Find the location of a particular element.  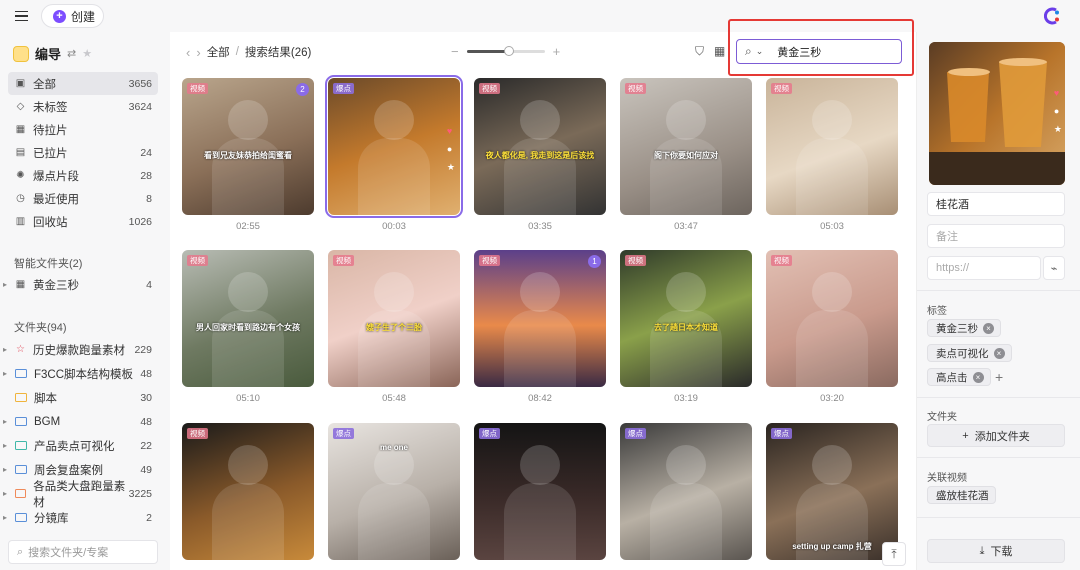

forward-arrow-icon: › is located at coordinates (198, 52).